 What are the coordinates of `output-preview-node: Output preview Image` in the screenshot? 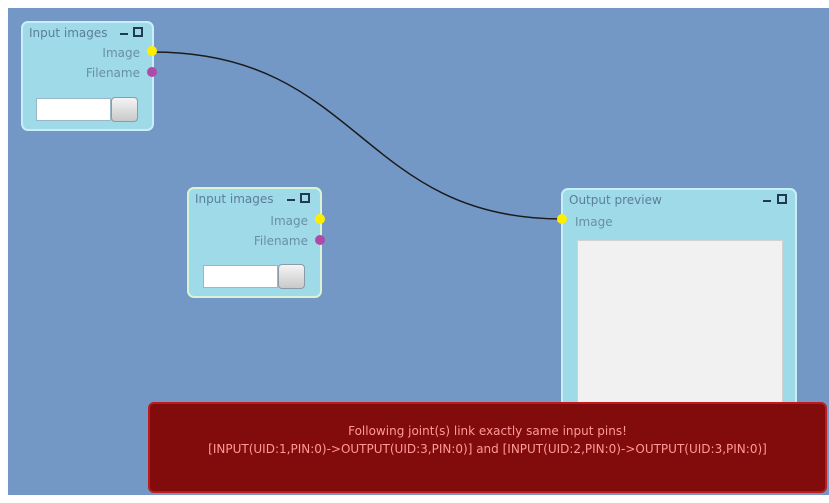 It's located at (679, 304).